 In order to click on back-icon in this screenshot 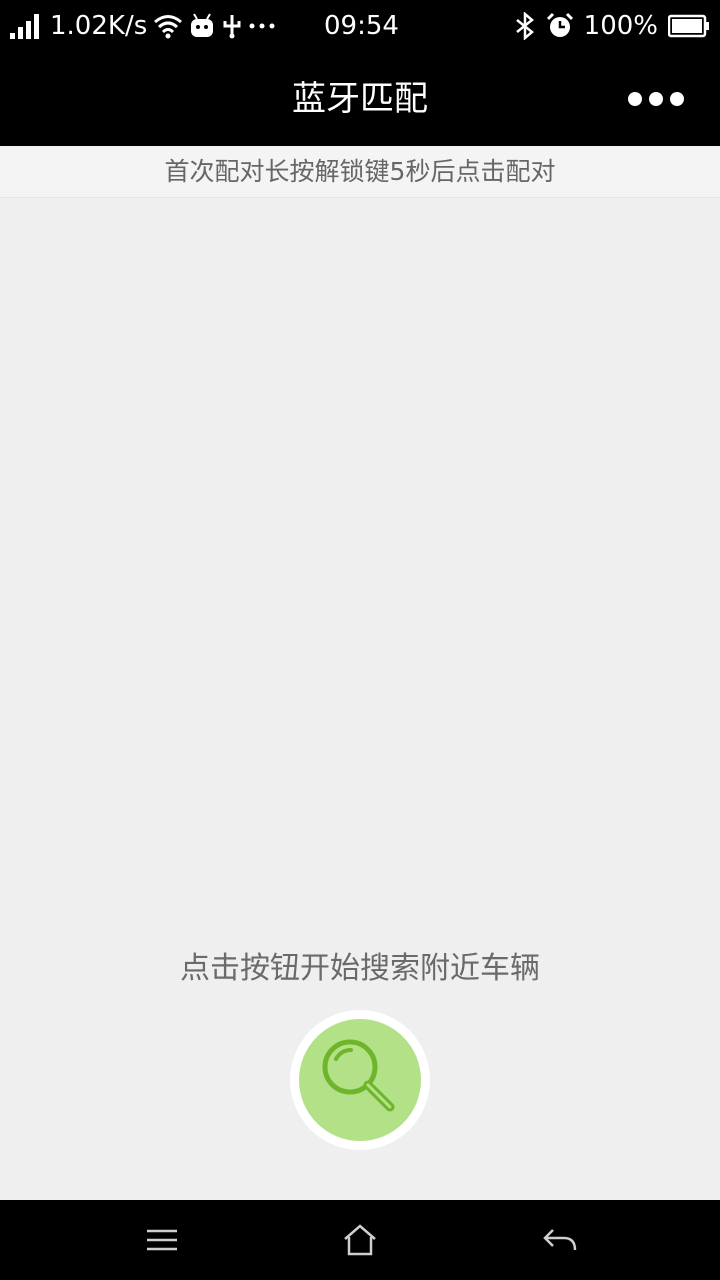, I will do `click(560, 1240)`.